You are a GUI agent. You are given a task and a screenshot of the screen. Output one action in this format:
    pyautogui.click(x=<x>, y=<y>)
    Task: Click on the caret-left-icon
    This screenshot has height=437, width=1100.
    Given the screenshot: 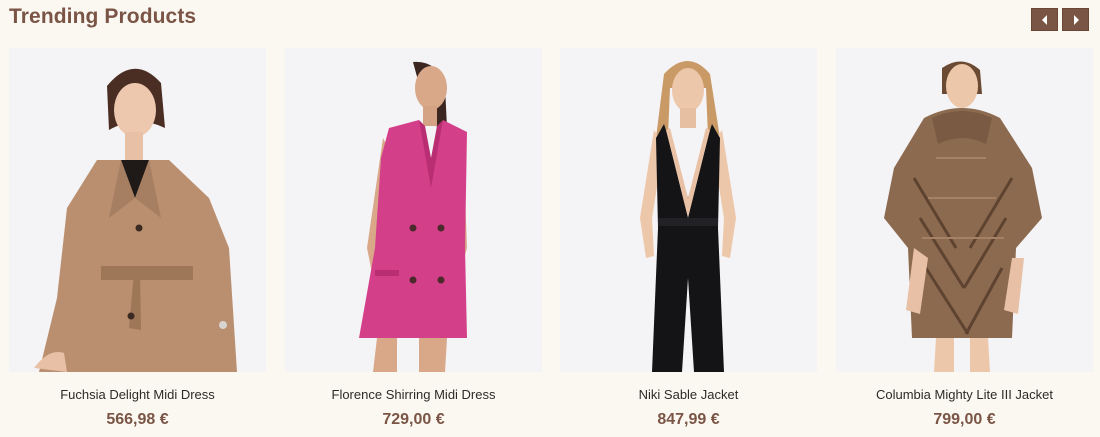 What is the action you would take?
    pyautogui.click(x=1044, y=19)
    